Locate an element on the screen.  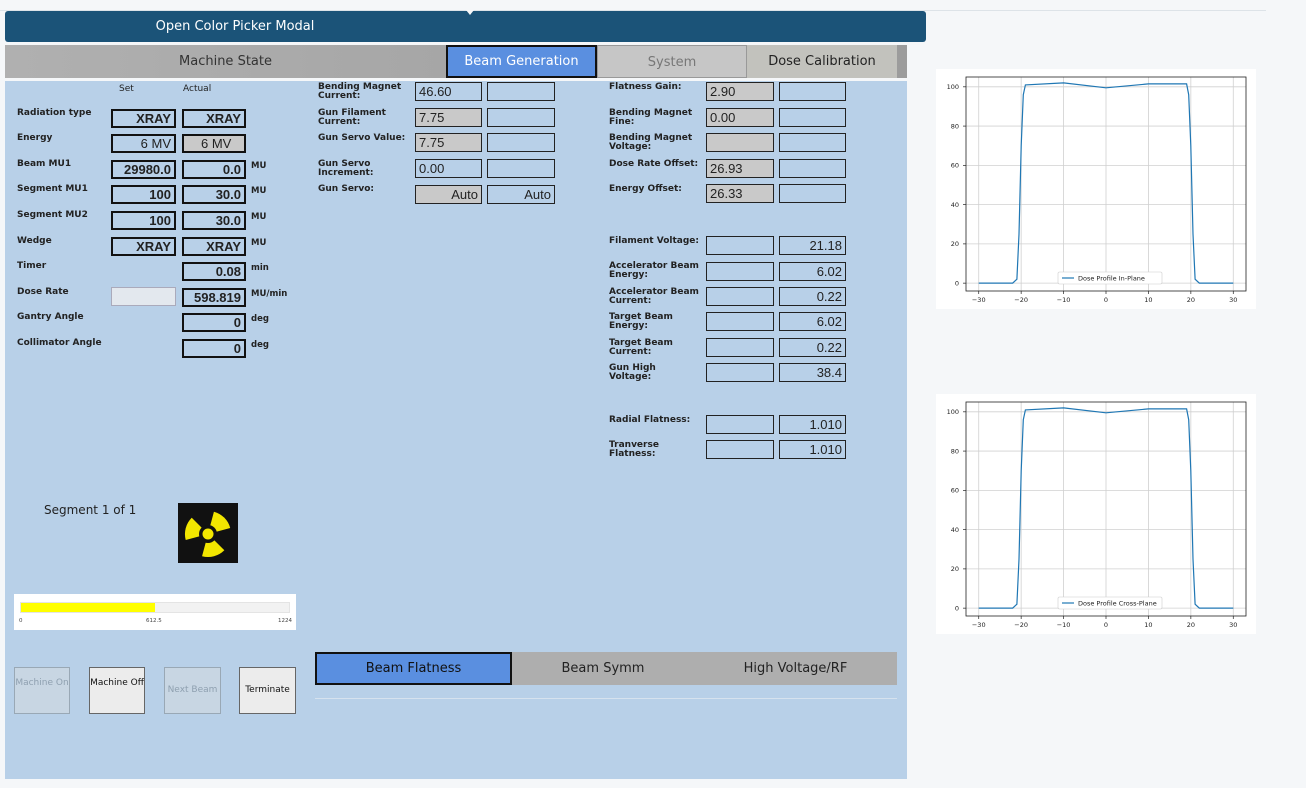
y-tick-label: 60 is located at coordinates (955, 491).